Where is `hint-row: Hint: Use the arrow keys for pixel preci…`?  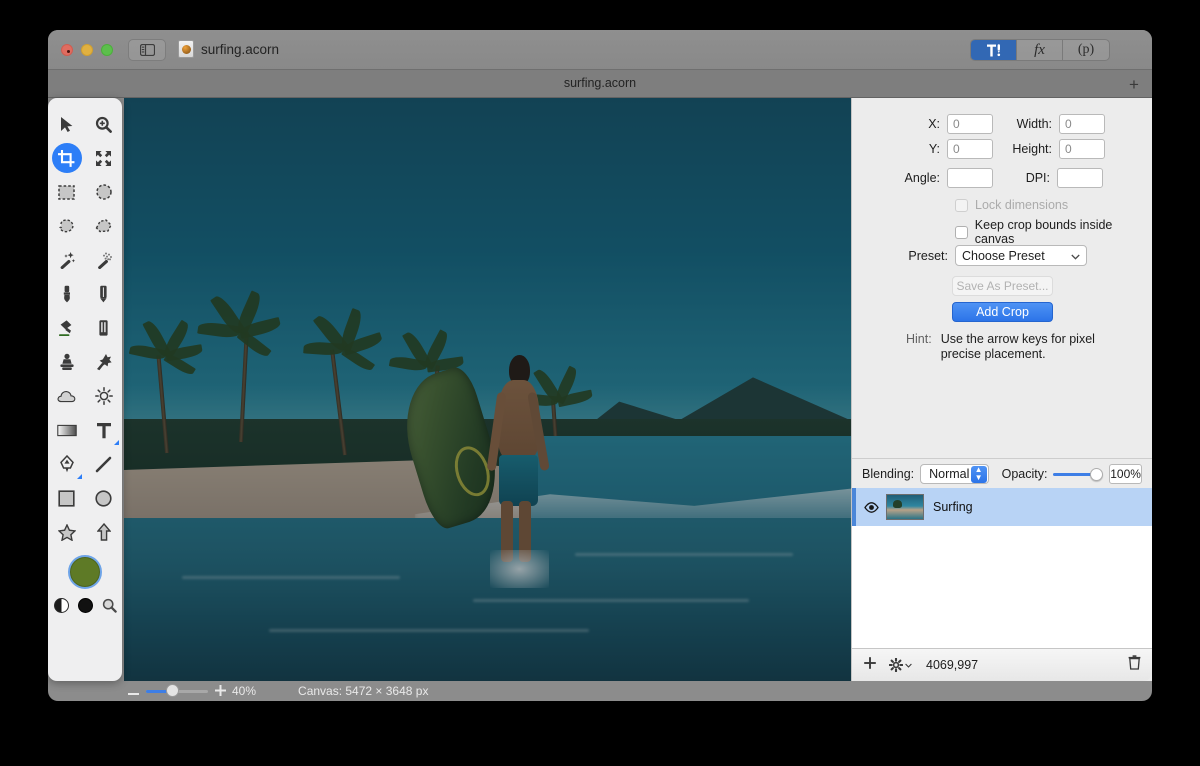 hint-row: Hint: Use the arrow keys for pixel preci… is located at coordinates (1029, 347).